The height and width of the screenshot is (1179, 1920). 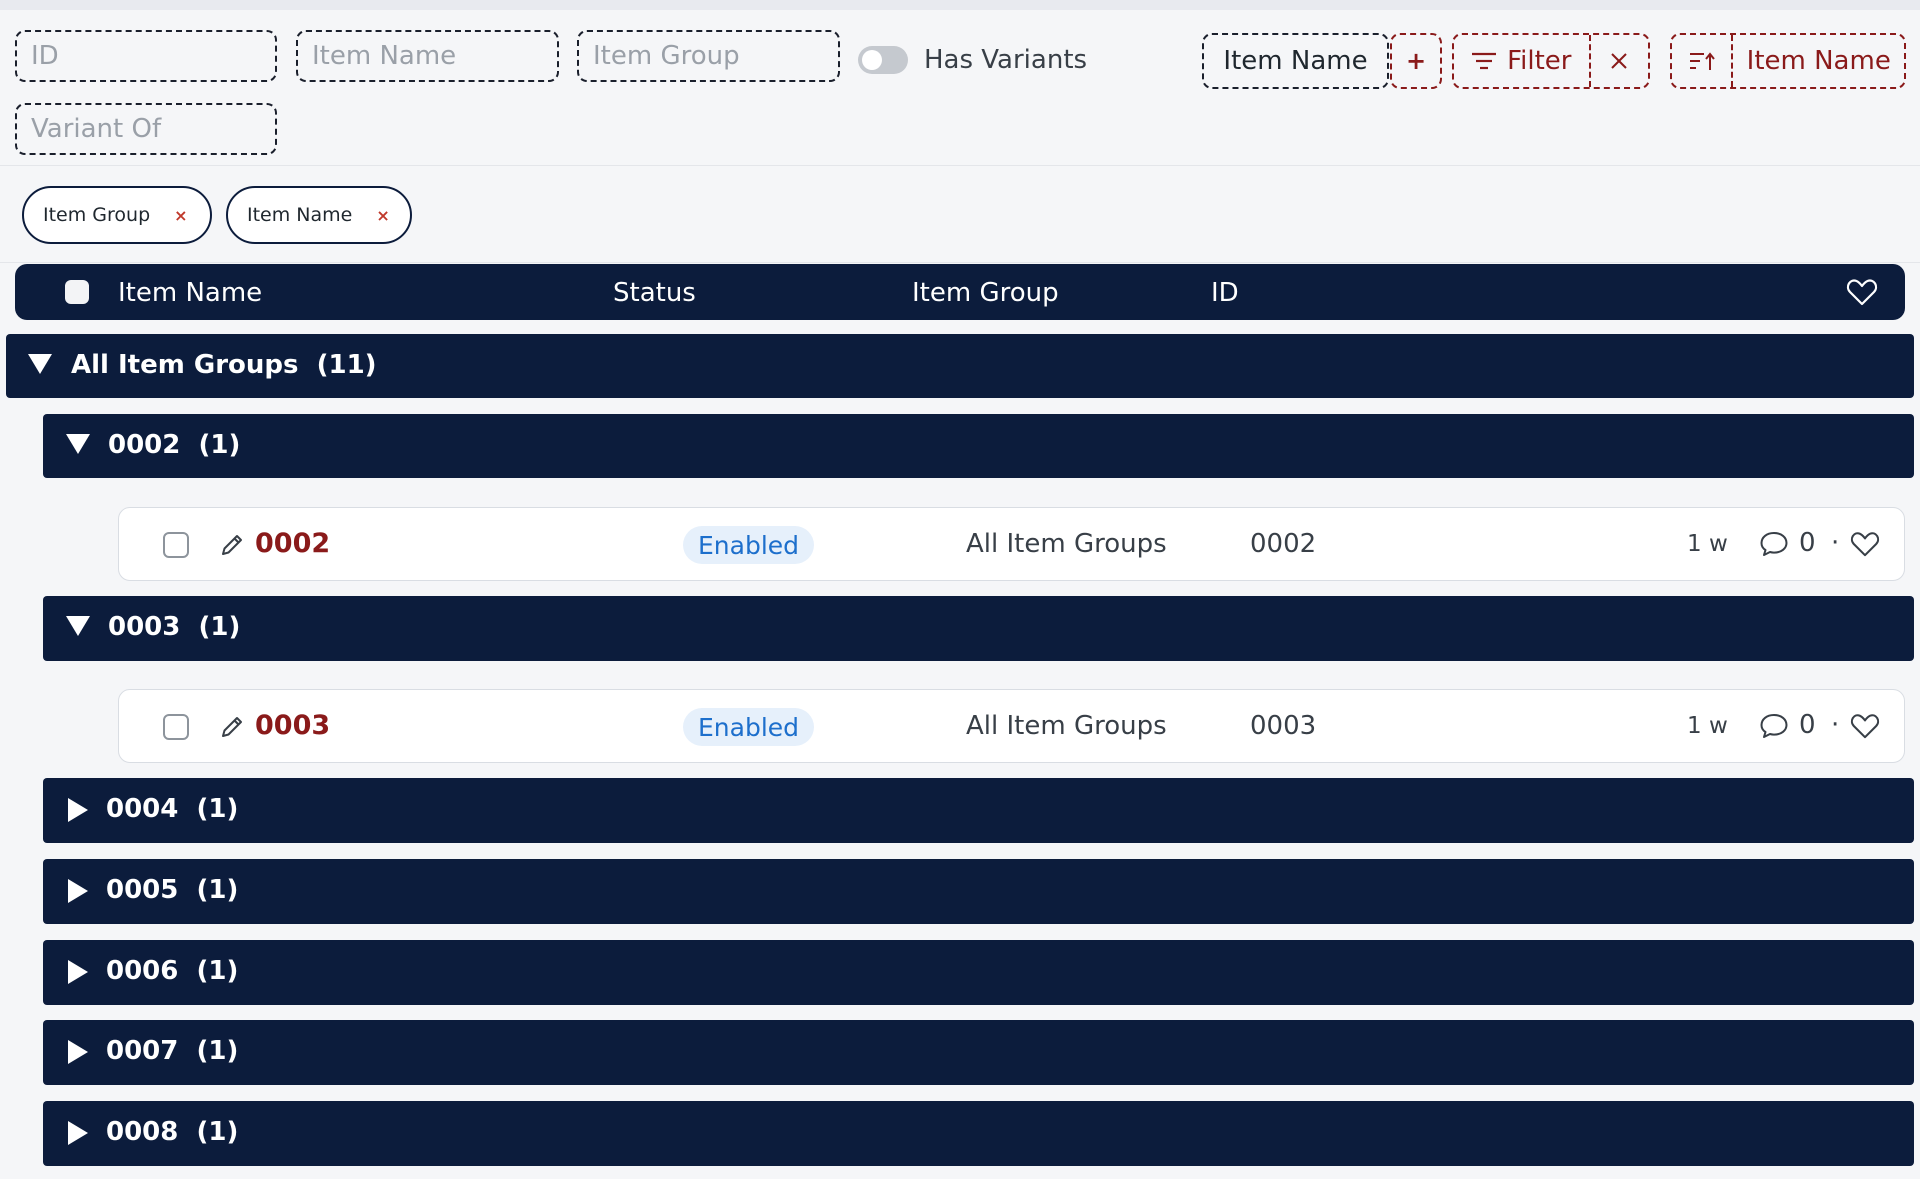 What do you see at coordinates (872, 60) in the screenshot?
I see `toggle-knob` at bounding box center [872, 60].